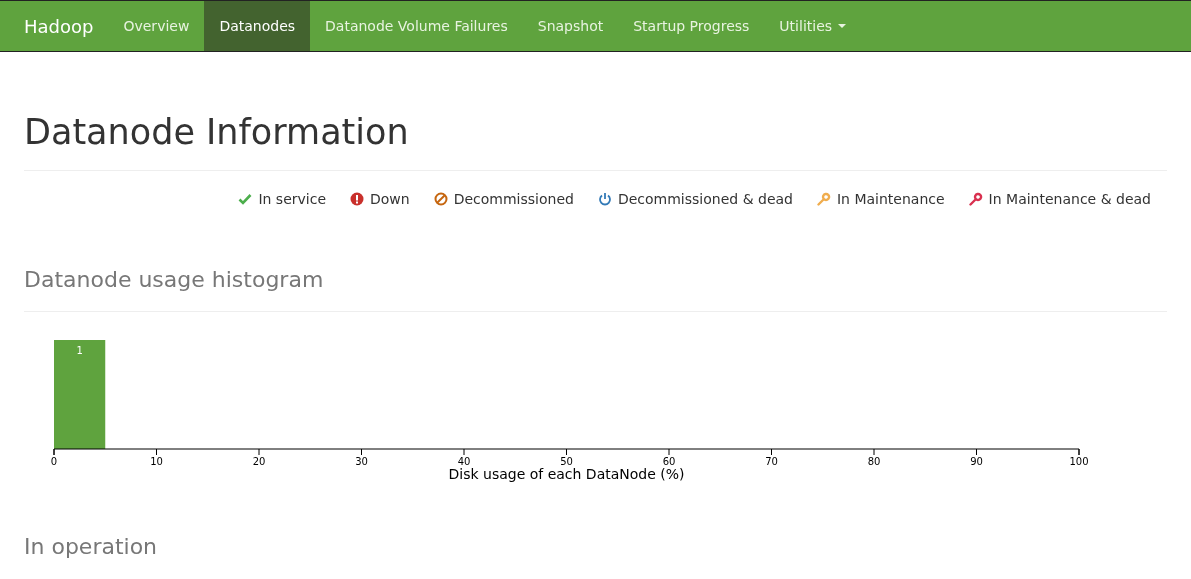 The height and width of the screenshot is (579, 1191). What do you see at coordinates (771, 461) in the screenshot?
I see `tick-label: 70` at bounding box center [771, 461].